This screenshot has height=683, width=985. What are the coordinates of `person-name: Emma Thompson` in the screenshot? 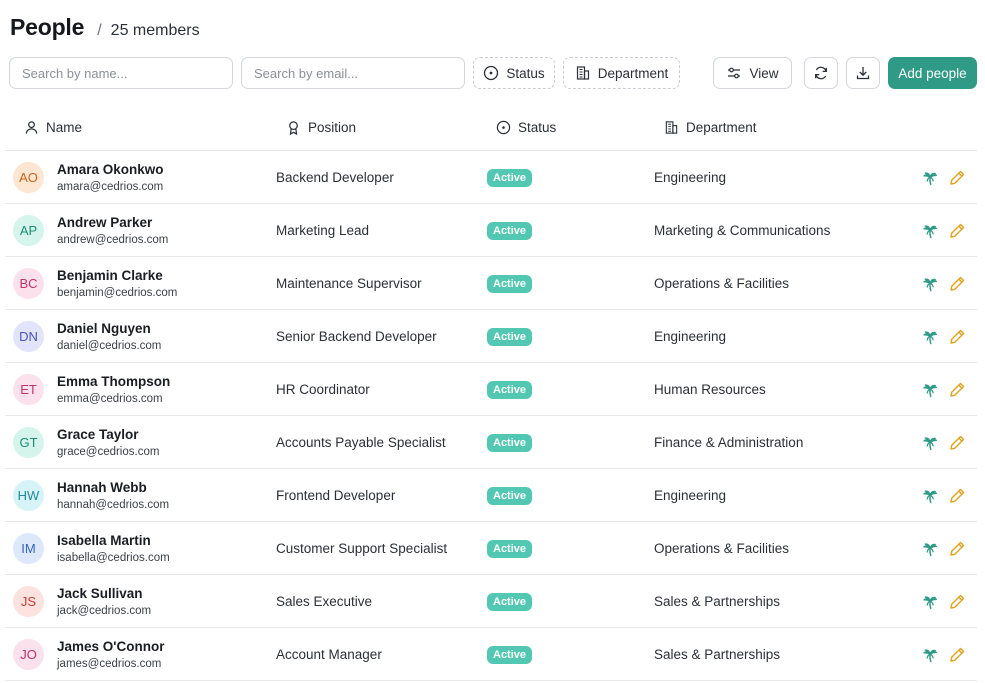 It's located at (113, 381).